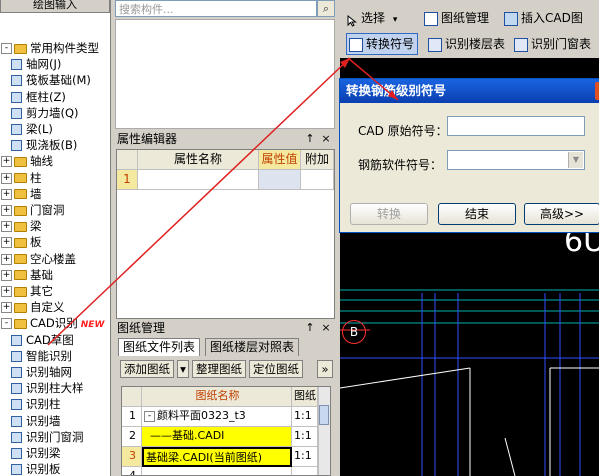 The image size is (599, 476). What do you see at coordinates (389, 214) in the screenshot?
I see `convert-button: 转换` at bounding box center [389, 214].